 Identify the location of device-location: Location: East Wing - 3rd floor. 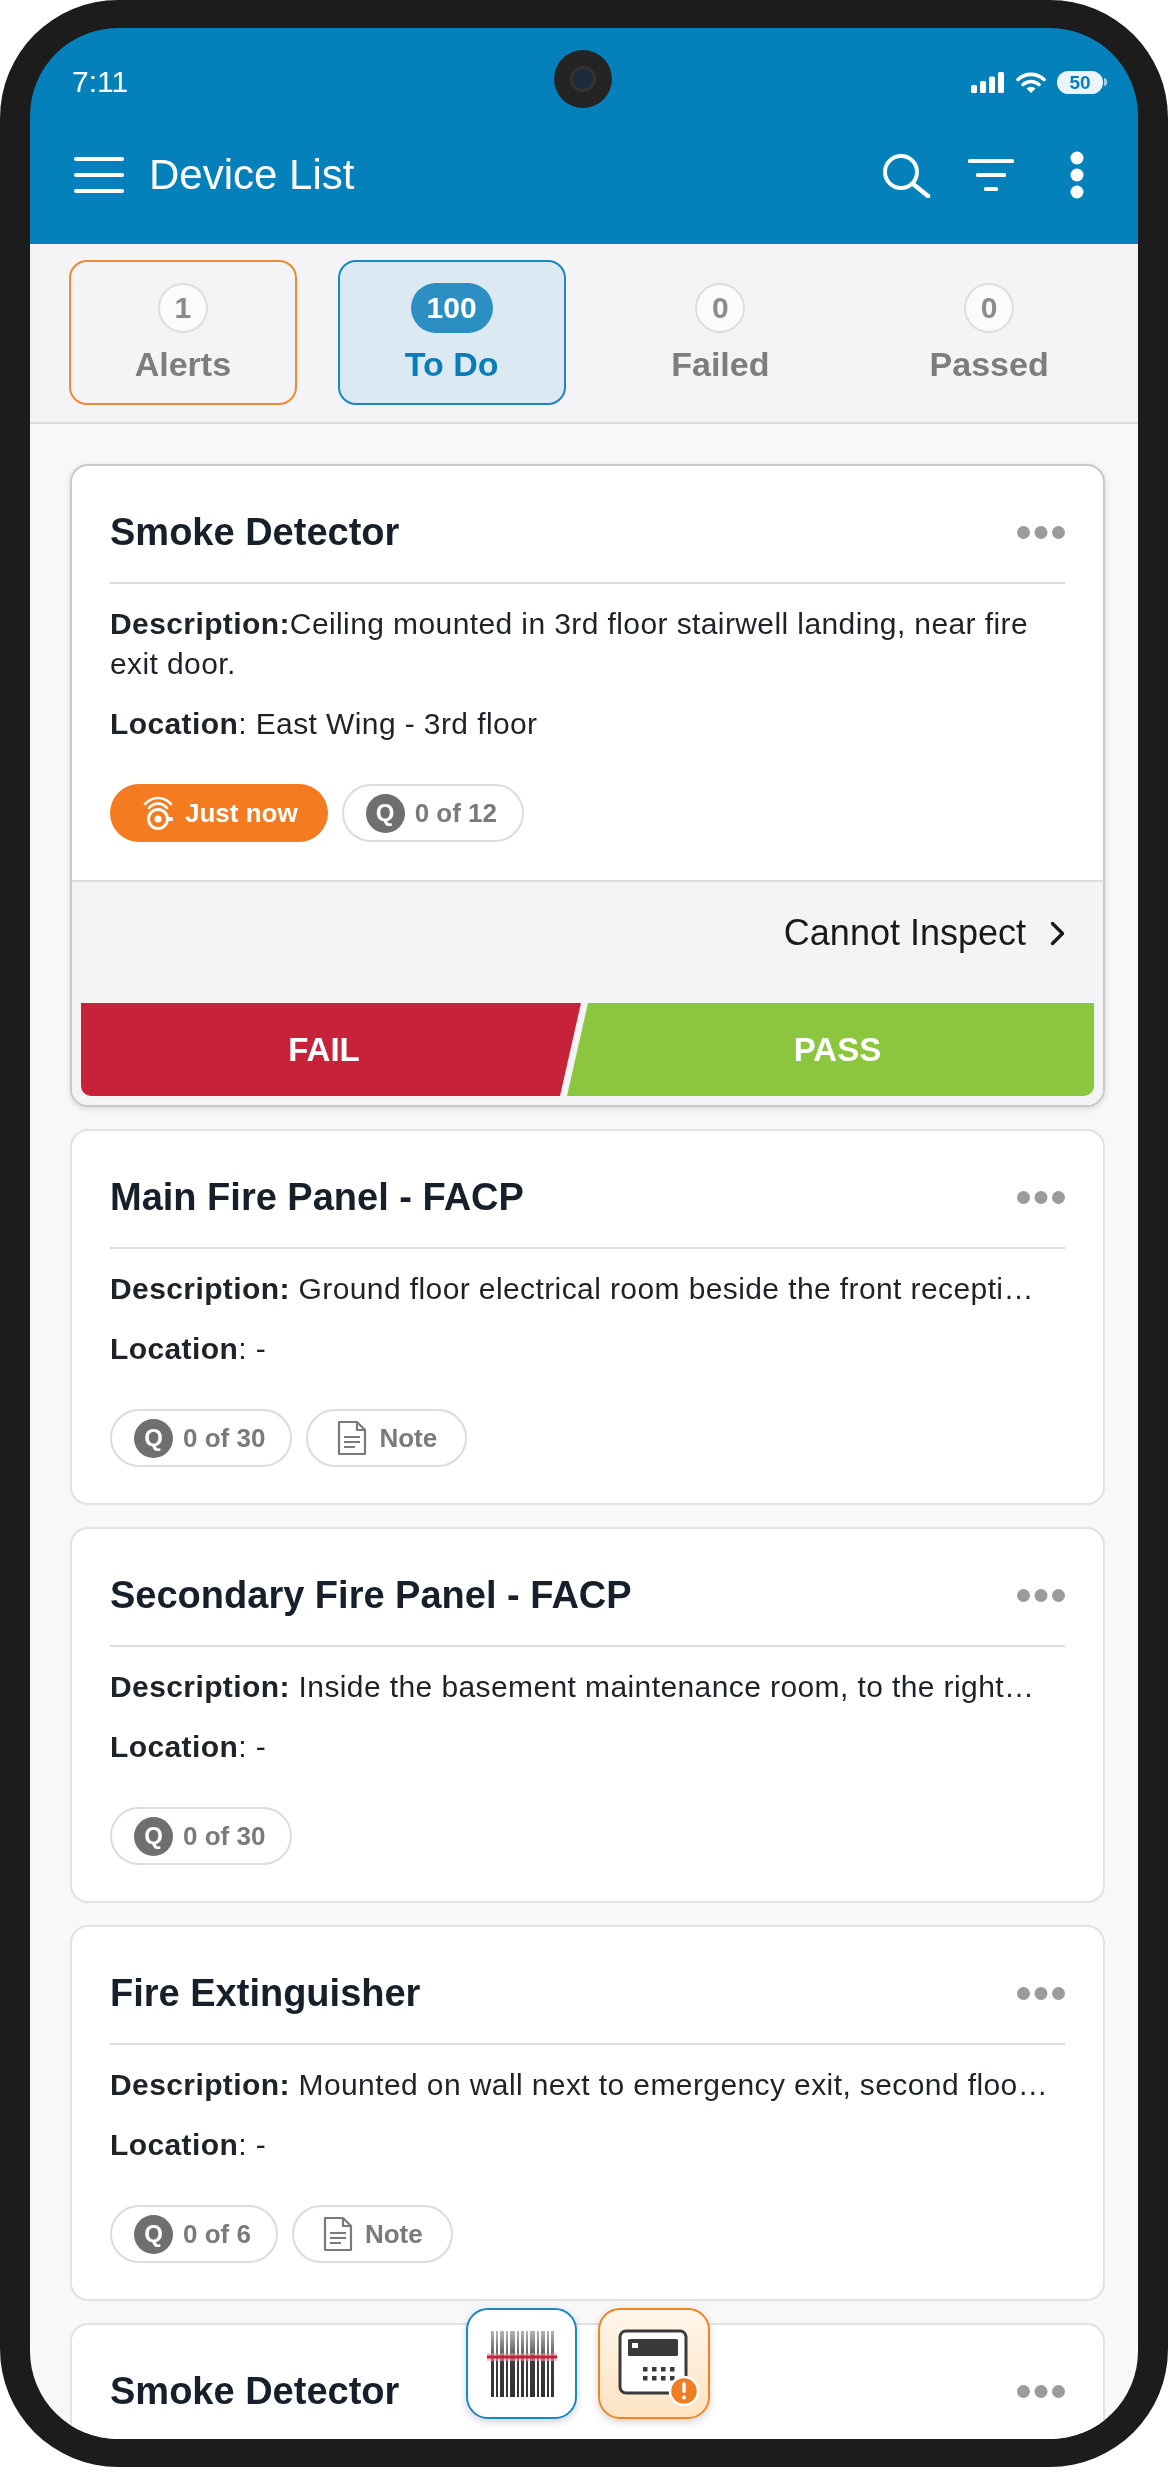
(324, 724).